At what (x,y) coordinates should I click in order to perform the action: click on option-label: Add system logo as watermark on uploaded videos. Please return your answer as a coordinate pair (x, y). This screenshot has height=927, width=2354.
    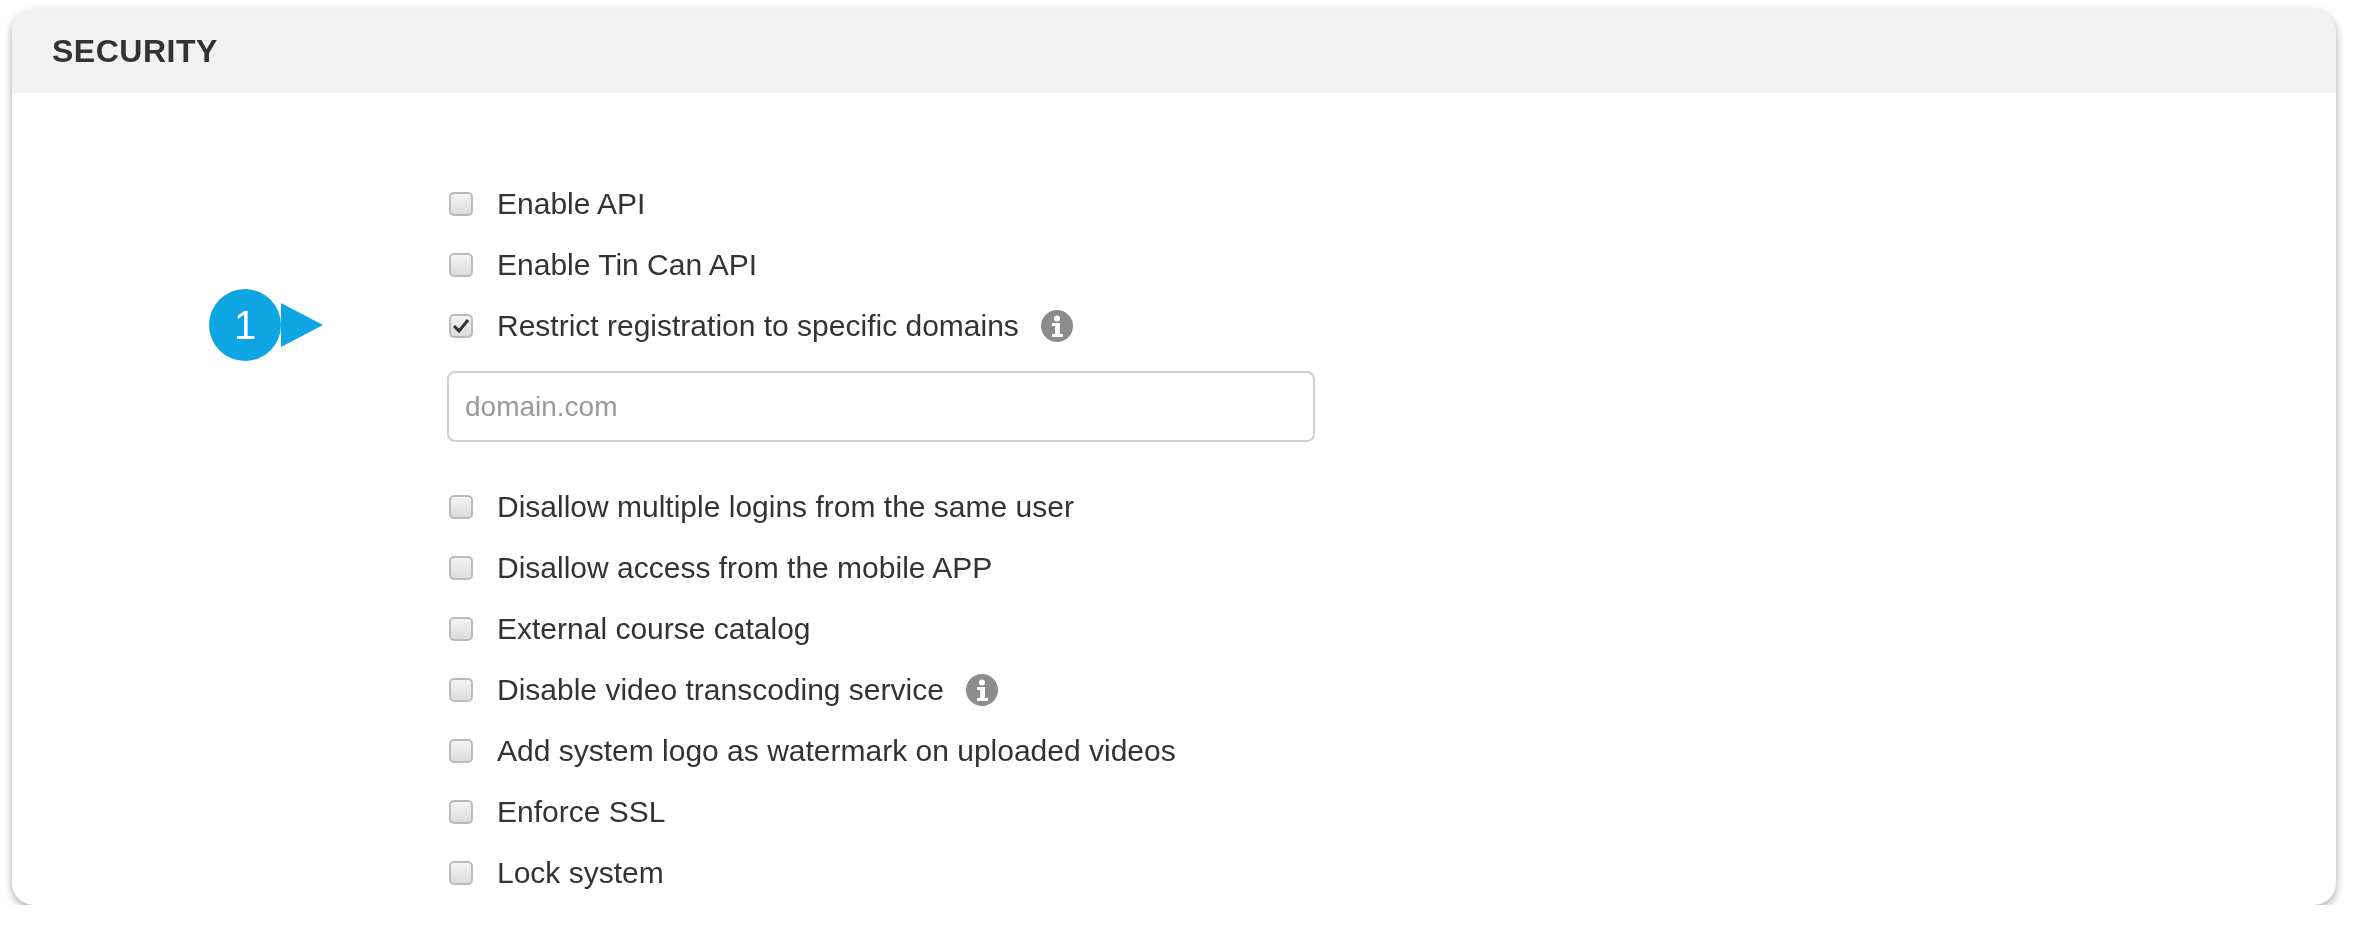
    Looking at the image, I should click on (836, 750).